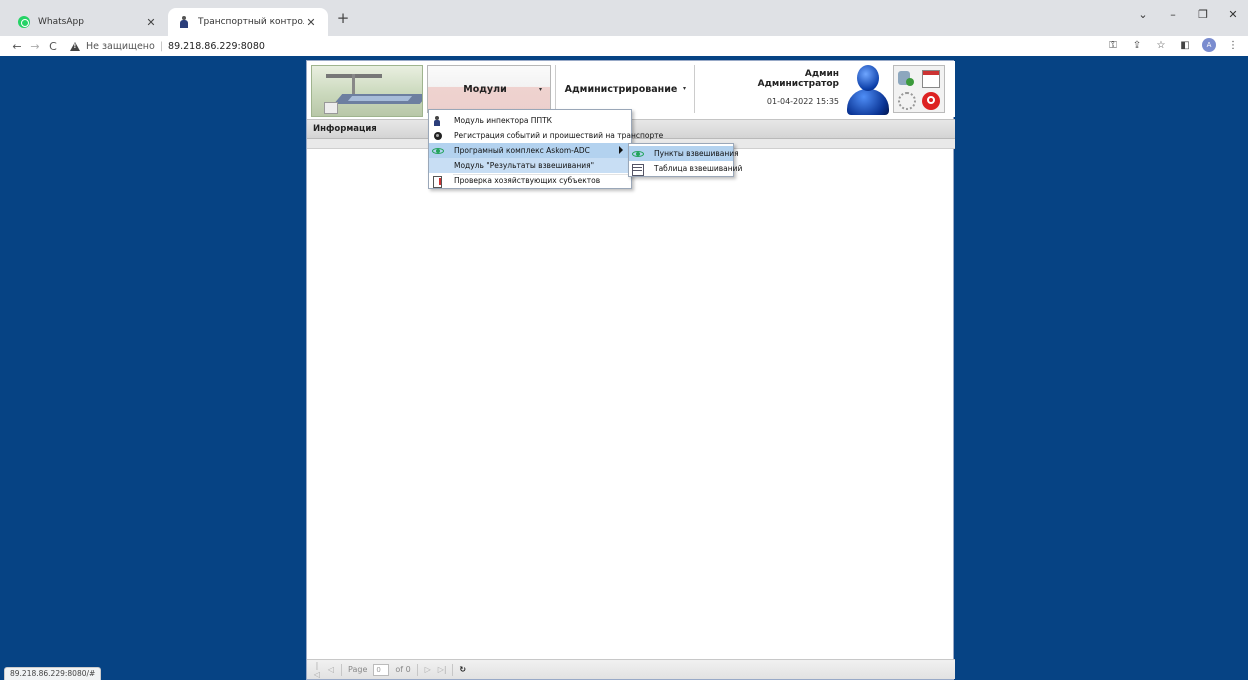 This screenshot has width=1248, height=680. I want to click on new-tab-button: +, so click(343, 18).